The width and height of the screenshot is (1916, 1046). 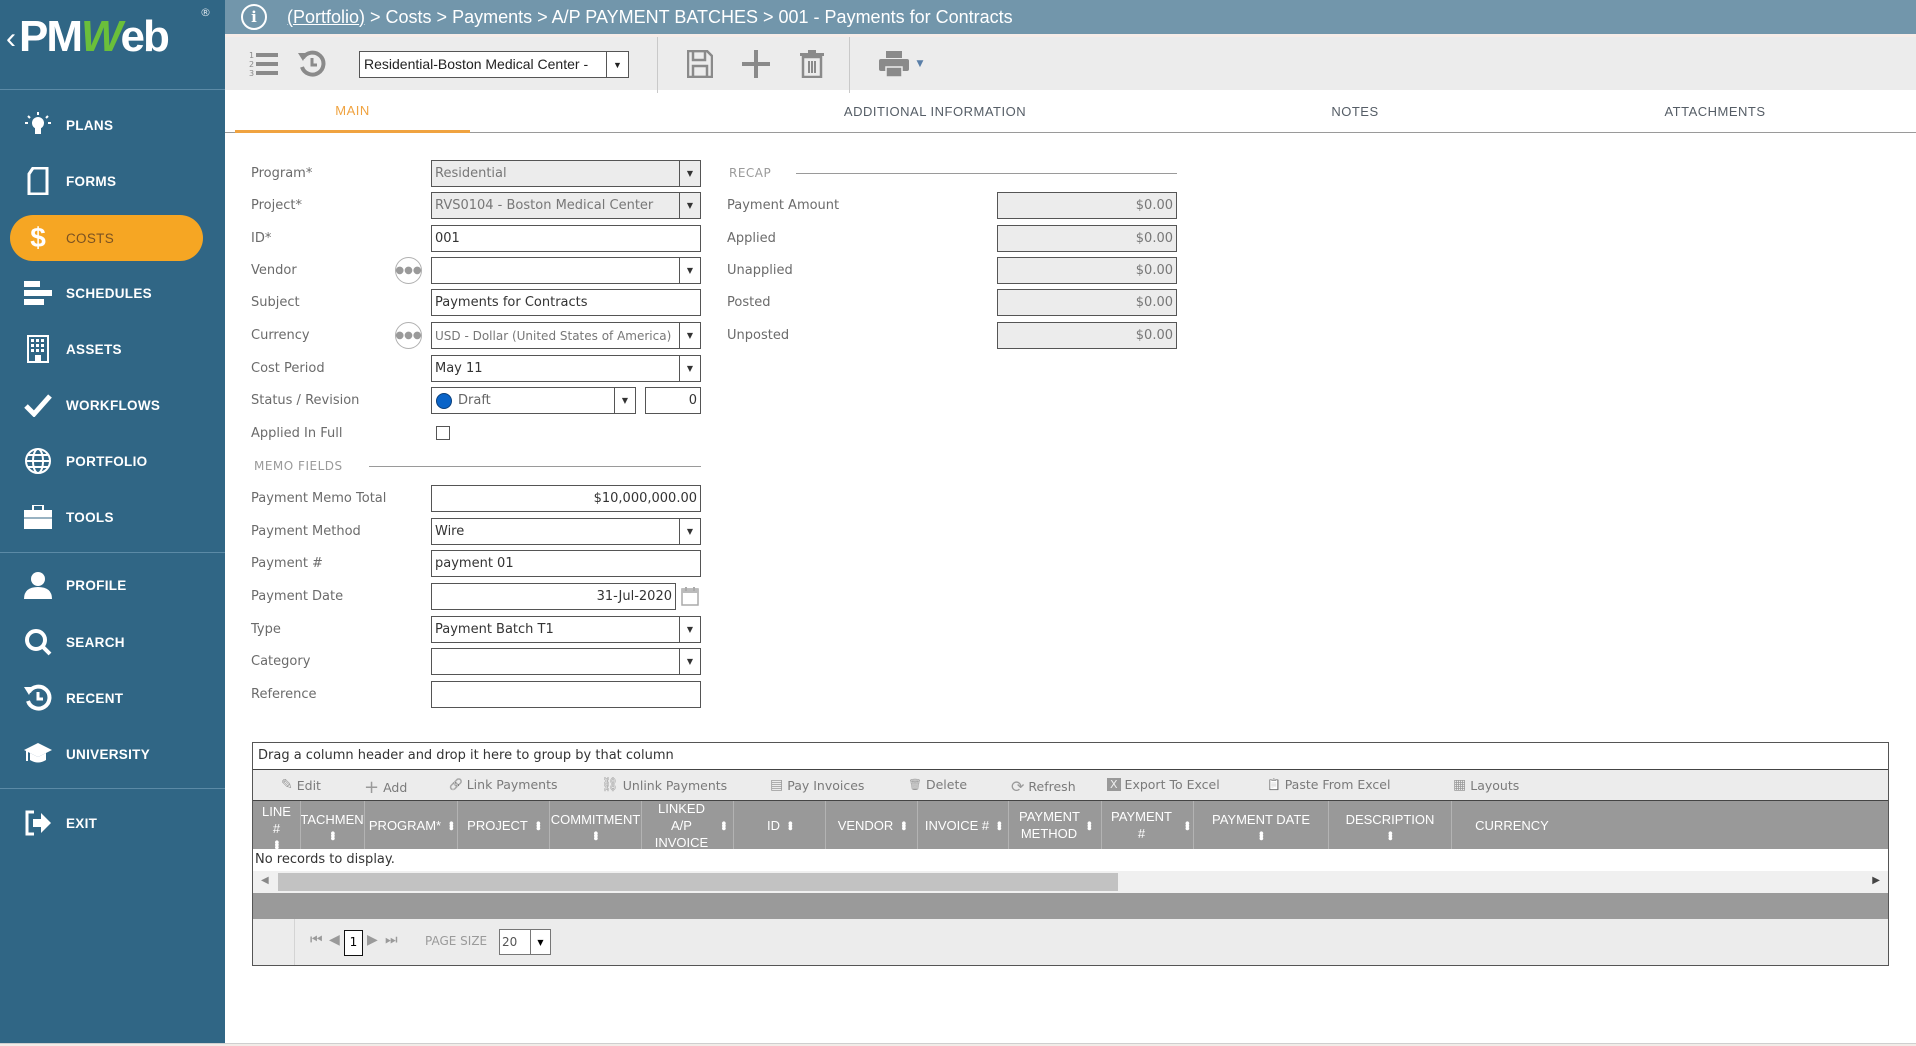 What do you see at coordinates (566, 694) in the screenshot?
I see `reference-input` at bounding box center [566, 694].